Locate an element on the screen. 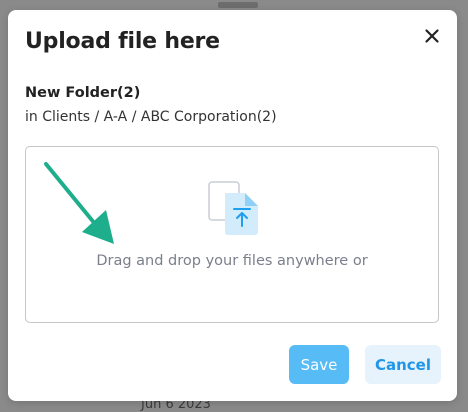 The height and width of the screenshot is (412, 468). dropzone-instructions: Drag and drop your files anywhere or is located at coordinates (232, 261).